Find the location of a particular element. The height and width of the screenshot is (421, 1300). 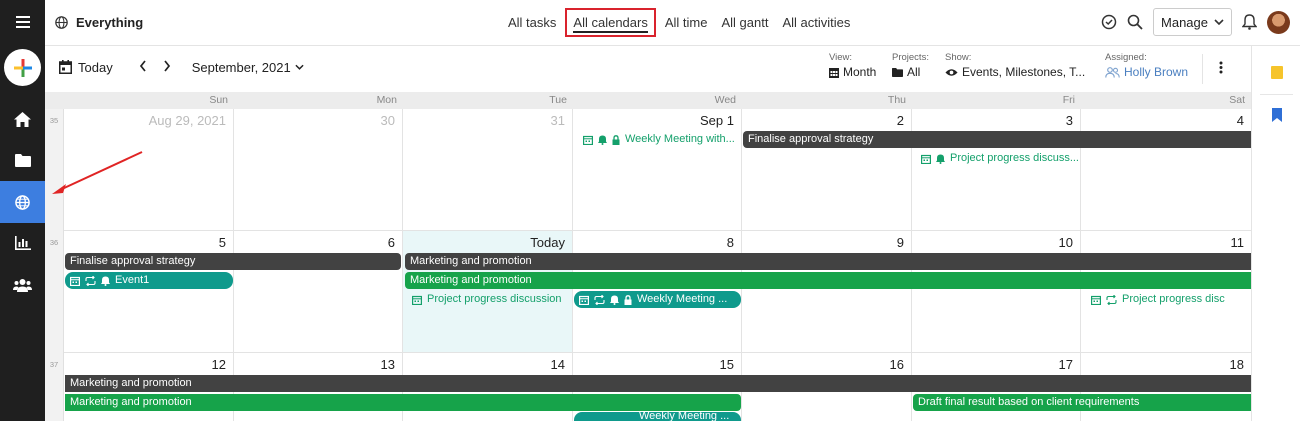

home-icon is located at coordinates (22, 119).